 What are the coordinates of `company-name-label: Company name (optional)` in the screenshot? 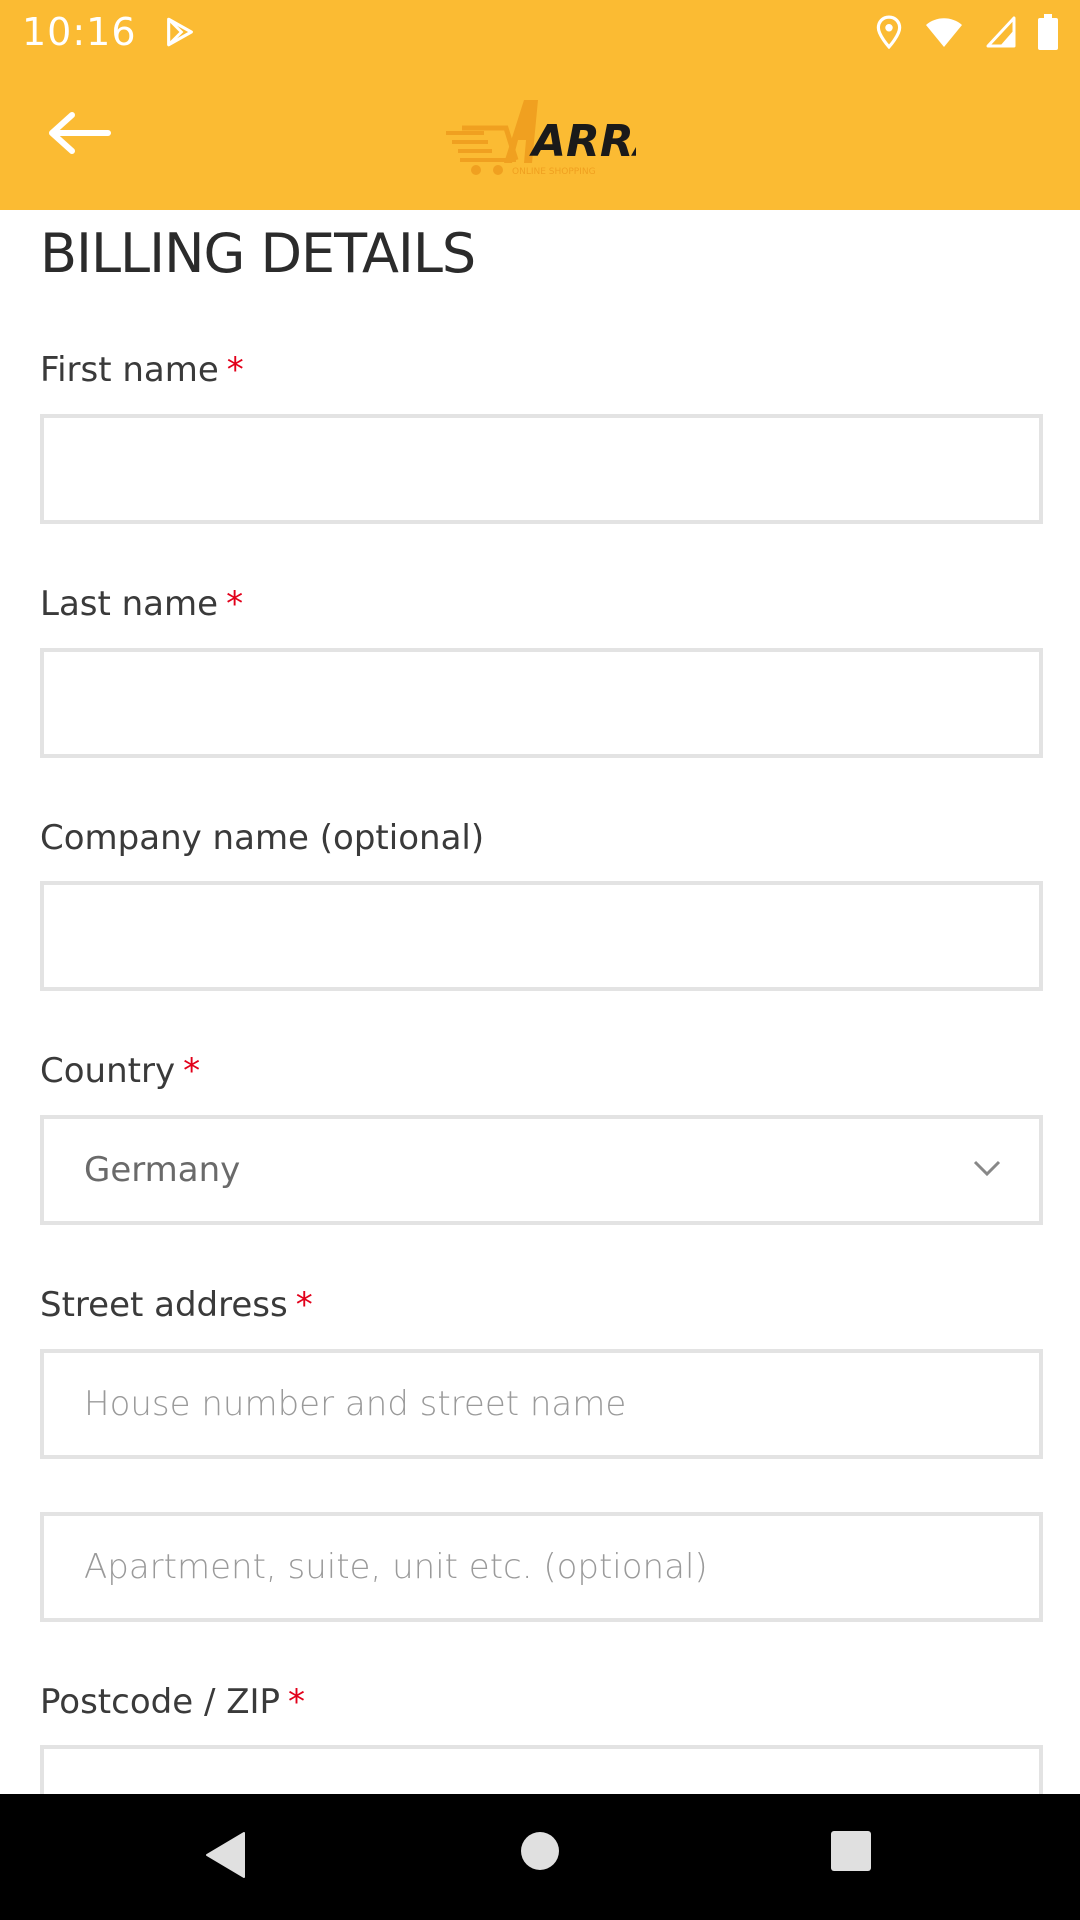 It's located at (262, 838).